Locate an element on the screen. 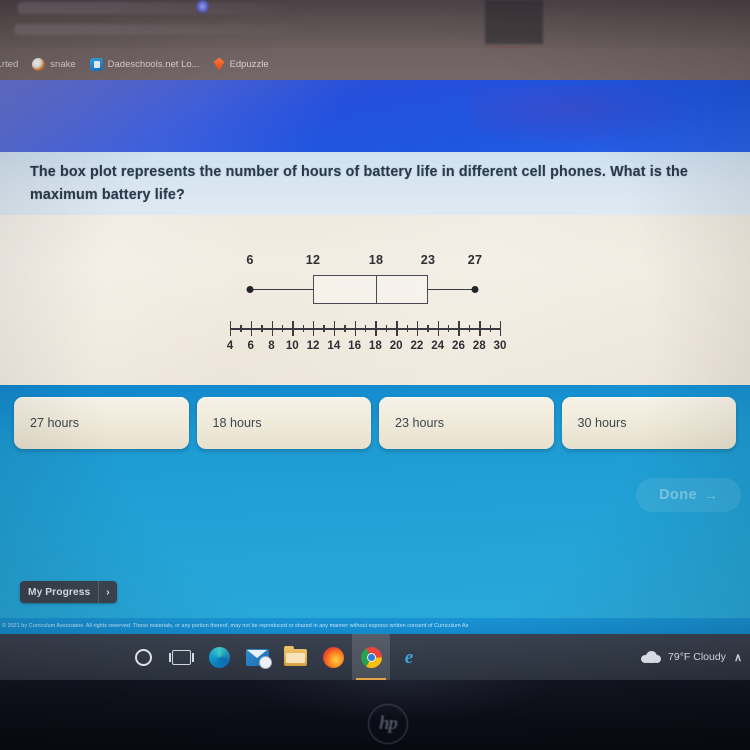 This screenshot has width=750, height=750. taskbar-internet-explorer-button: e is located at coordinates (409, 657).